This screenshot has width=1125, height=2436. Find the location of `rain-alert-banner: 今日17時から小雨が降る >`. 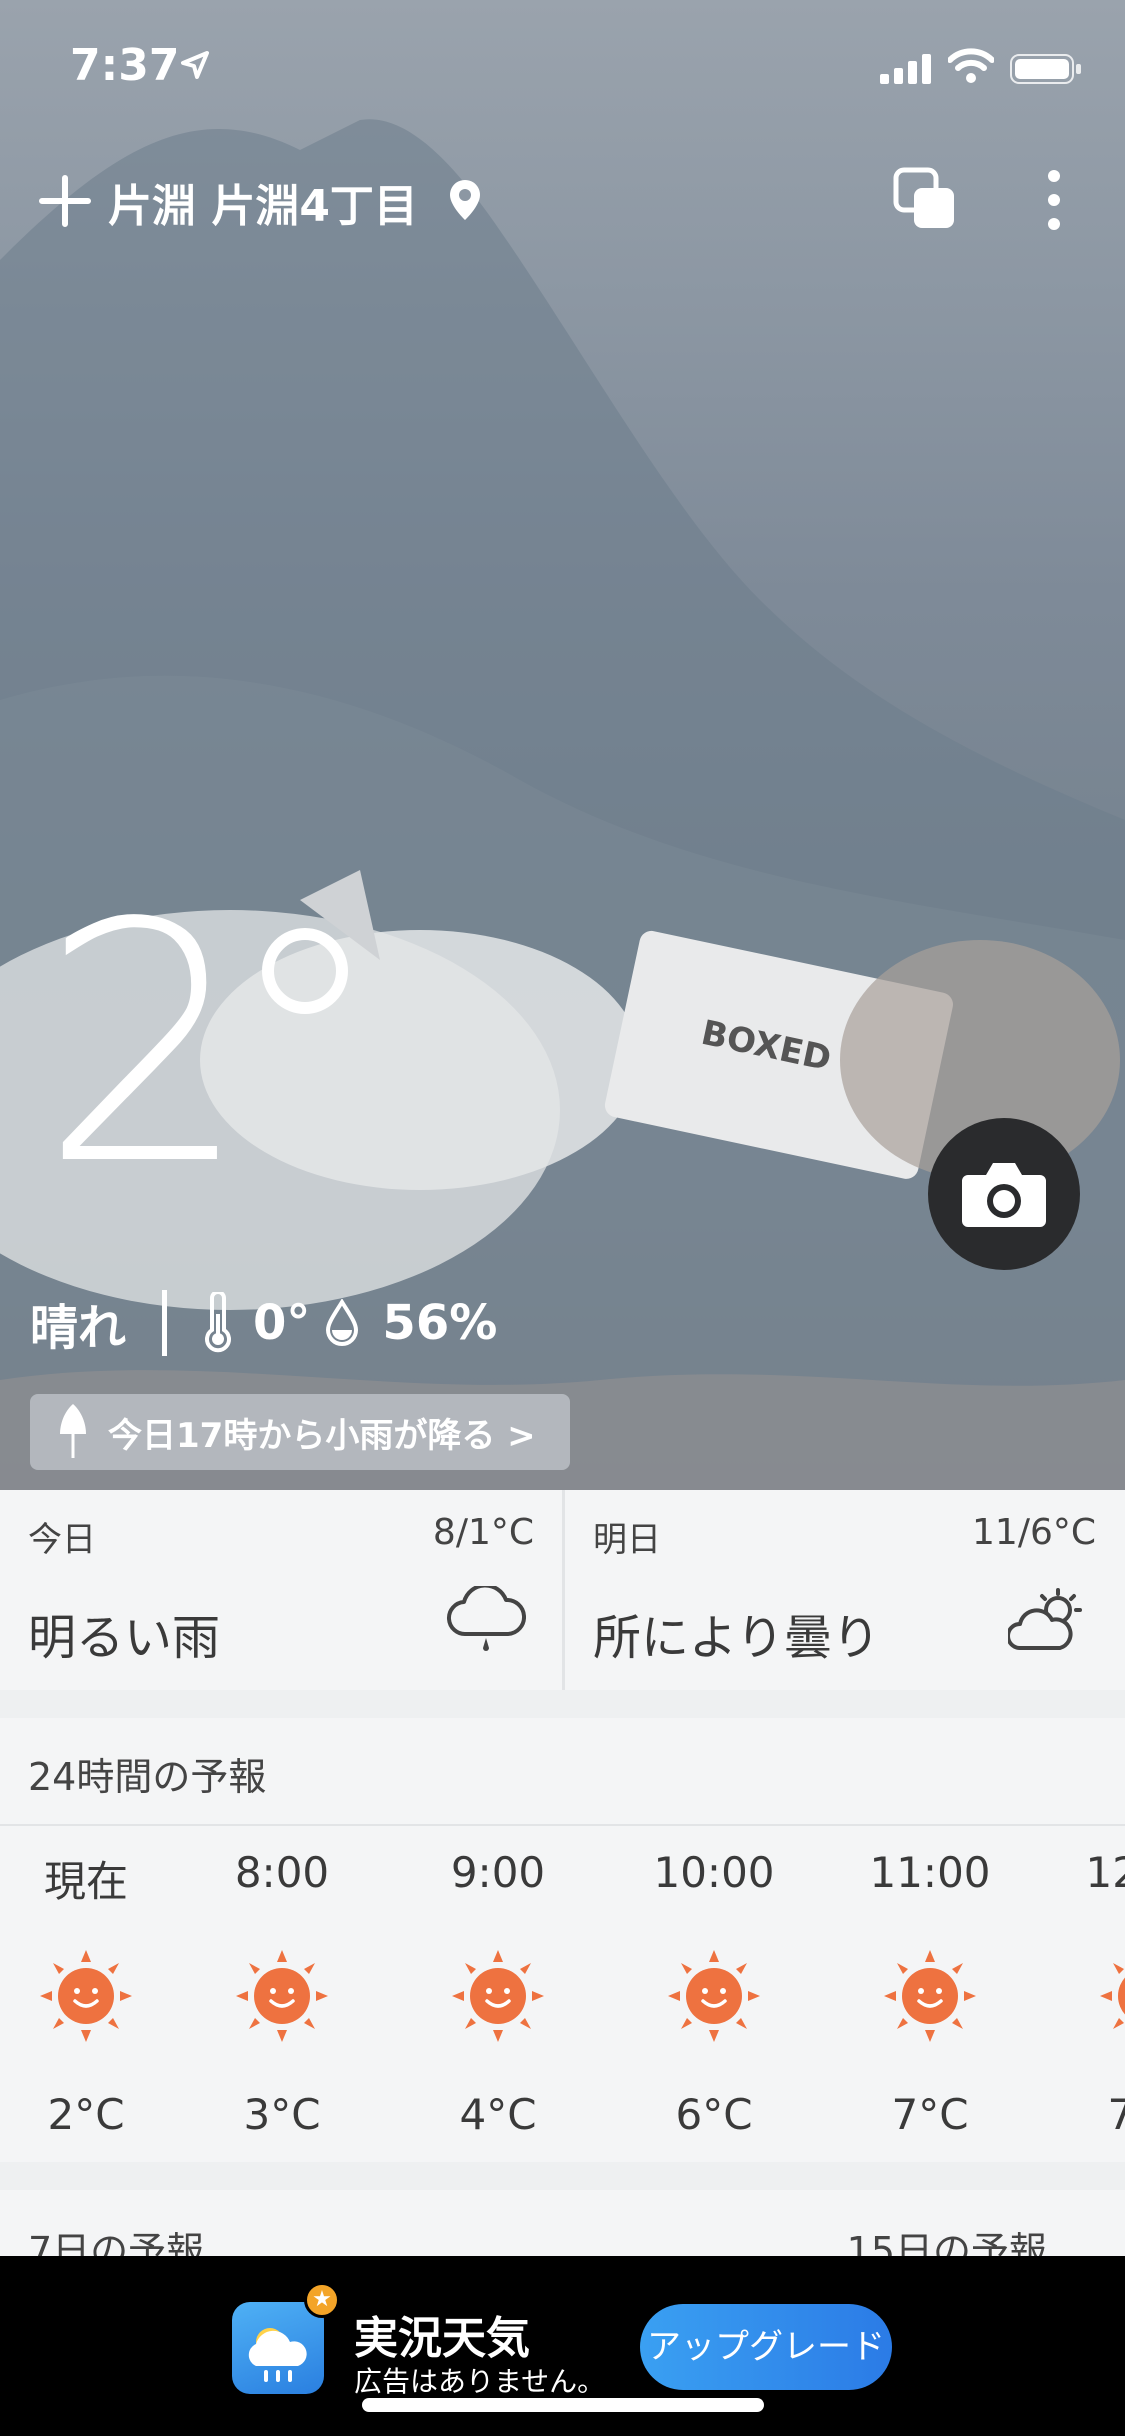

rain-alert-banner: 今日17時から小雨が降る > is located at coordinates (300, 1432).